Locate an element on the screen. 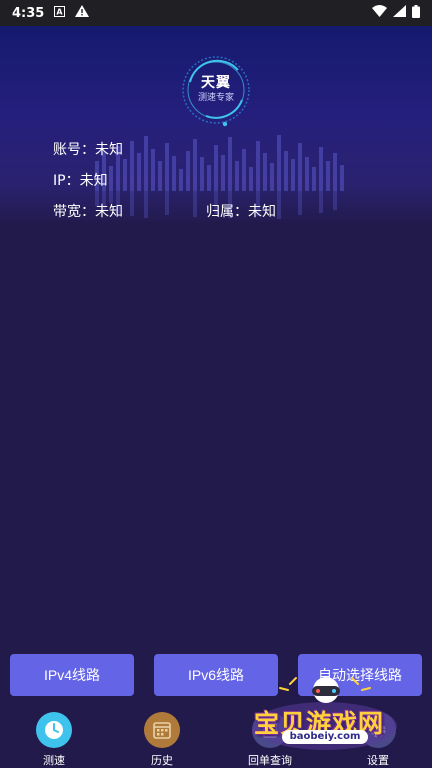  svg-text: A is located at coordinates (60, 11).